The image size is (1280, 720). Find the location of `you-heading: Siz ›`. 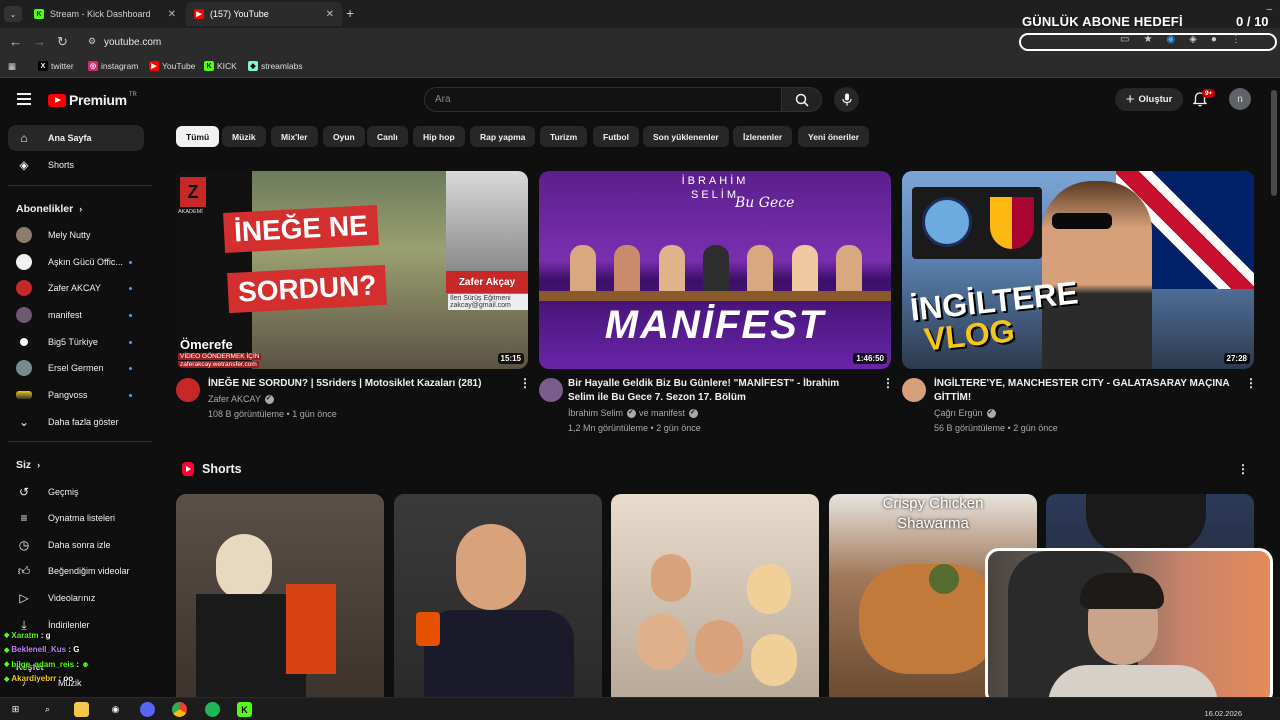

you-heading: Siz › is located at coordinates (28, 465).